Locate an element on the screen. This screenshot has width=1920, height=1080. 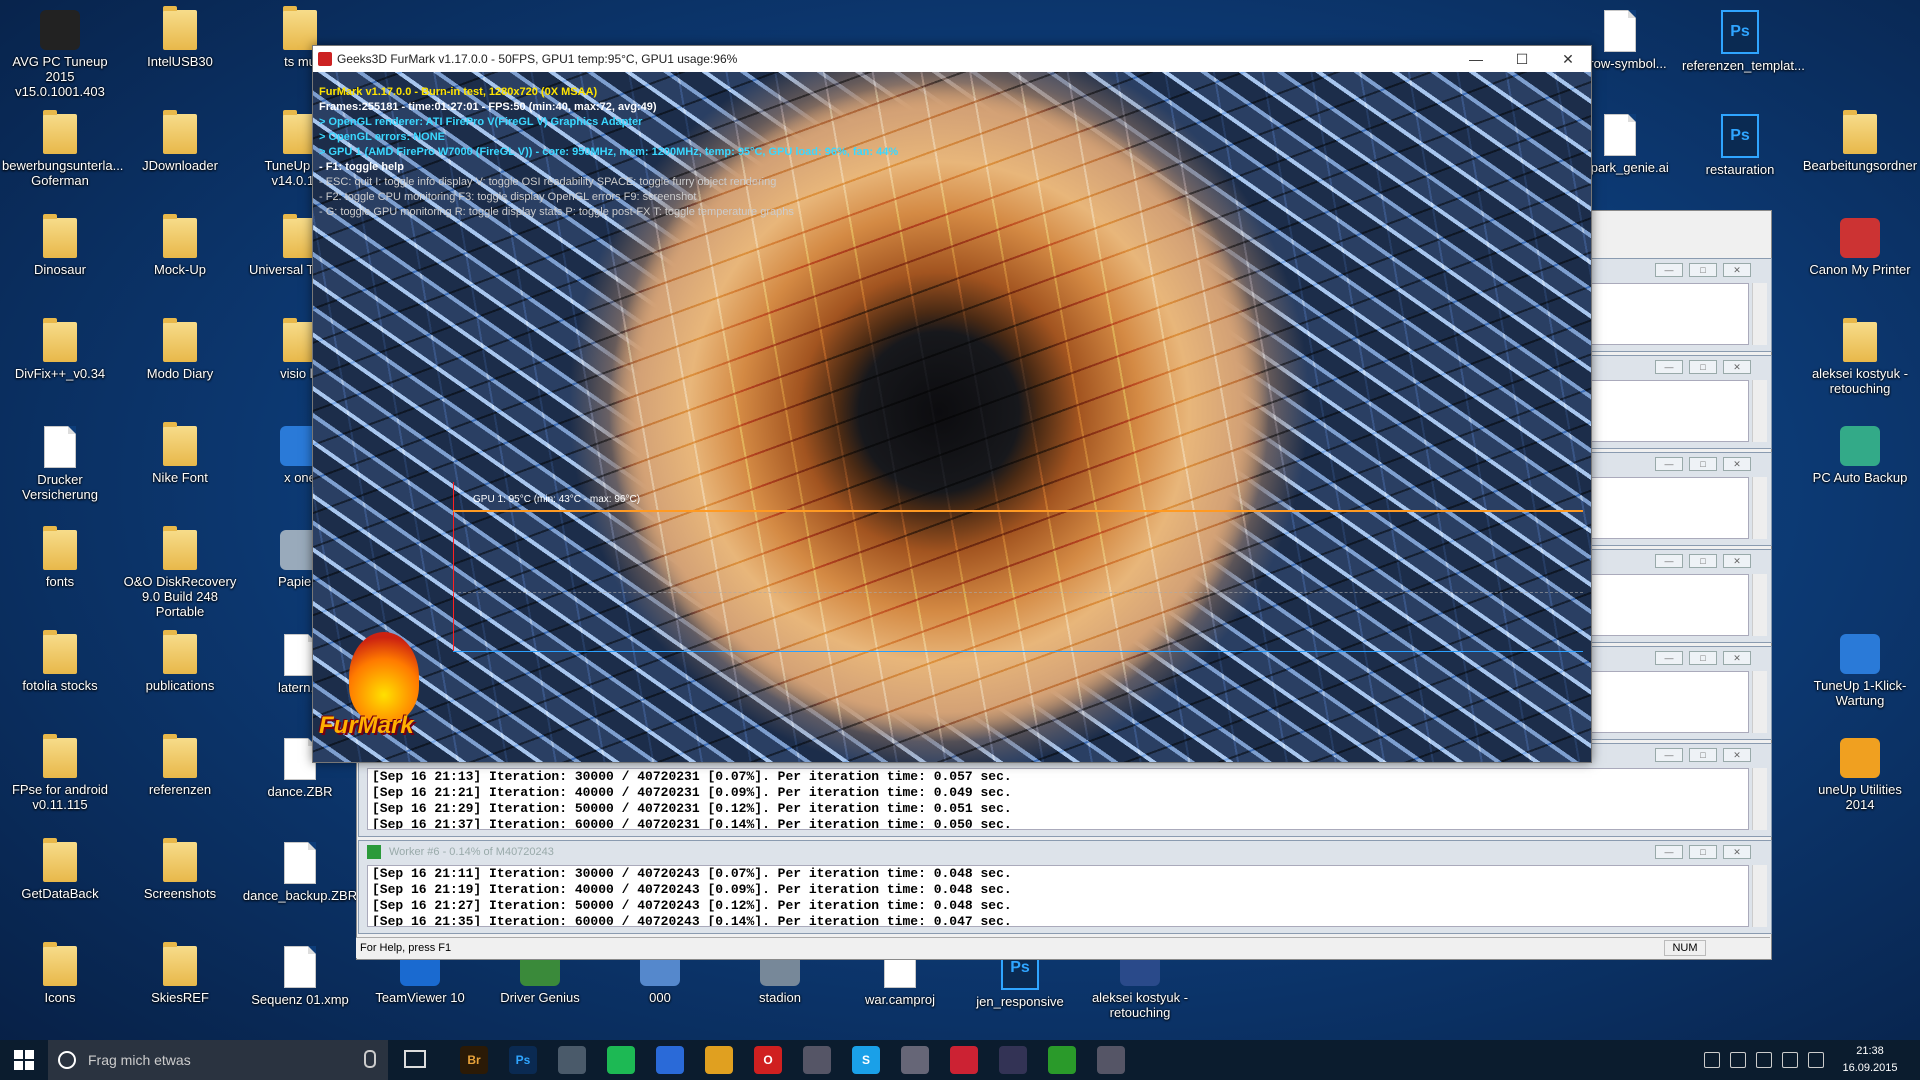
desktop-icon: Sequenz 01.xmp is located at coordinates (300, 990).